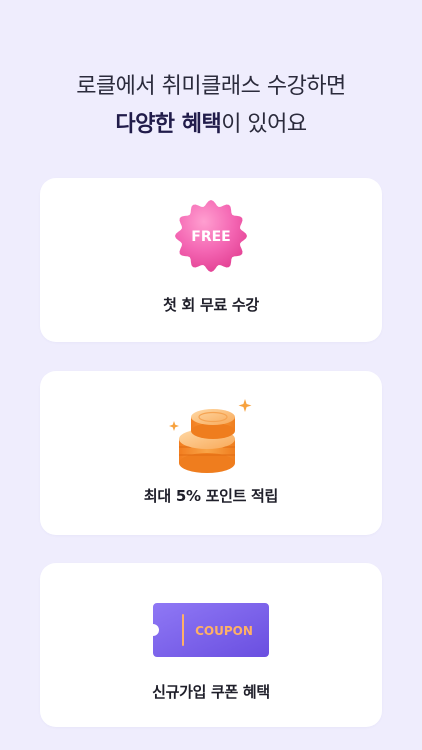  I want to click on free-badge-icon: FREE, so click(211, 236).